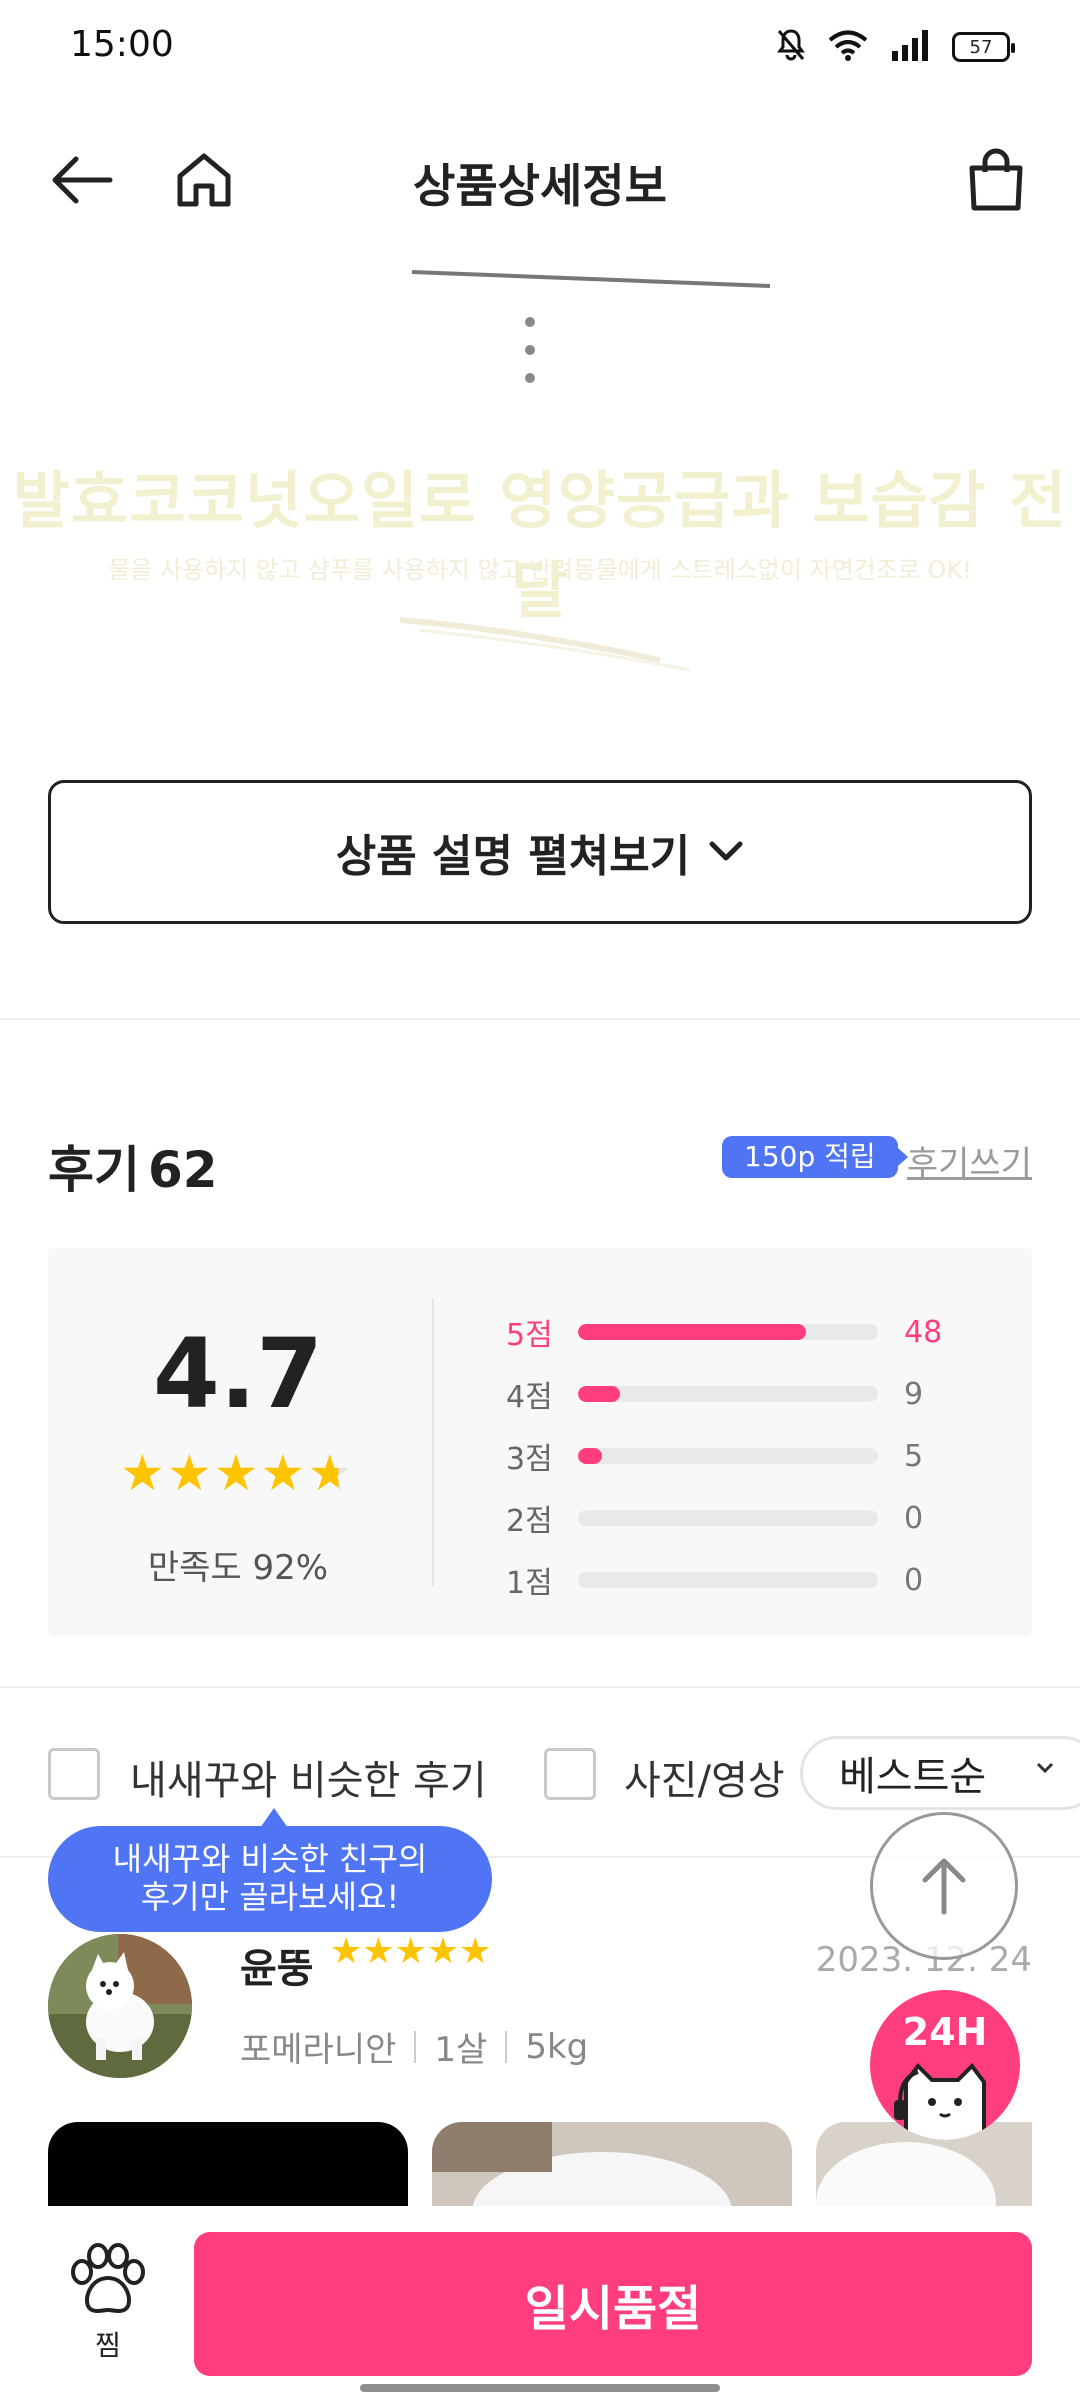  Describe the element at coordinates (433, 1442) in the screenshot. I see `rating-divider` at that location.